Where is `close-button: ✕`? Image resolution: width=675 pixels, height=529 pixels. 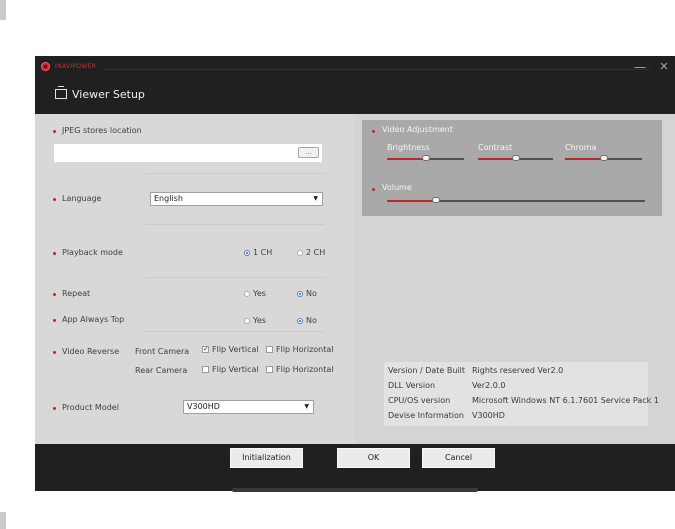 close-button: ✕ is located at coordinates (664, 67).